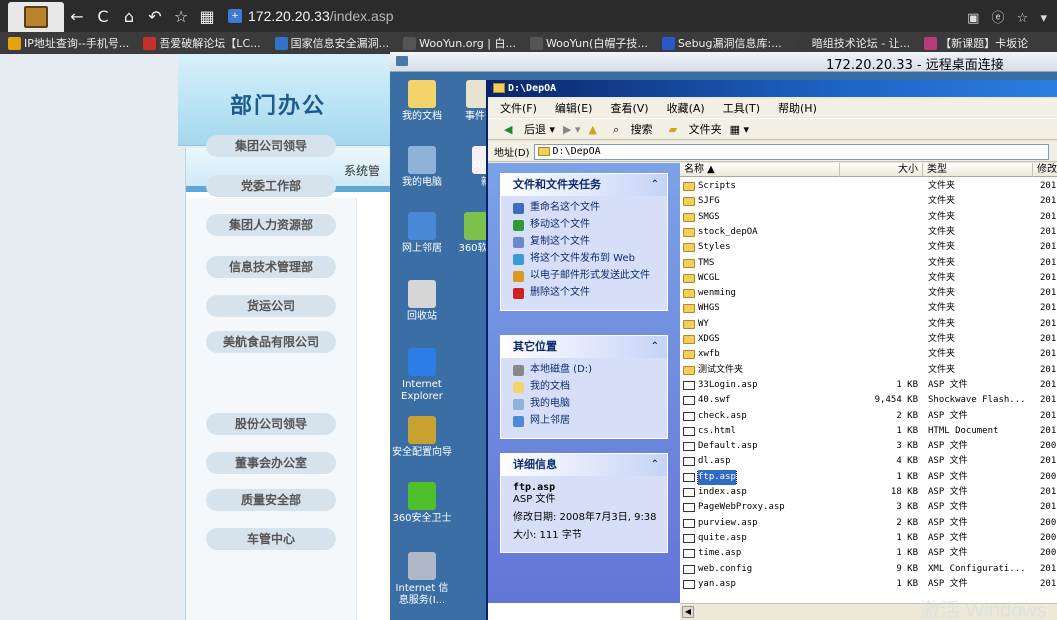  Describe the element at coordinates (868, 278) in the screenshot. I see `folder-row: WCGL 文件夹 201` at that location.